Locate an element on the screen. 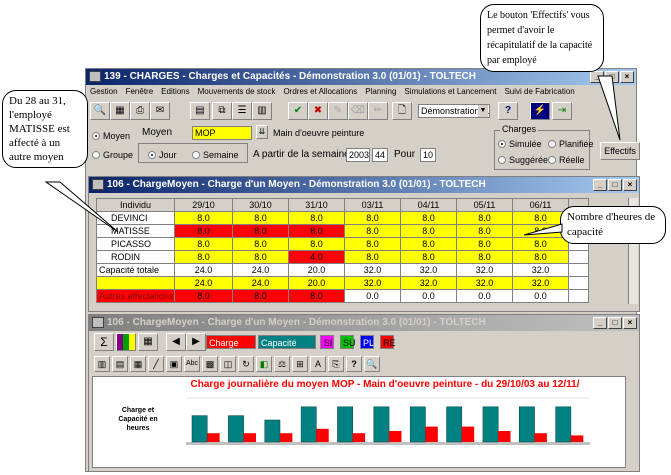 This screenshot has height=475, width=671. search-icon: 🔍 is located at coordinates (100, 111).